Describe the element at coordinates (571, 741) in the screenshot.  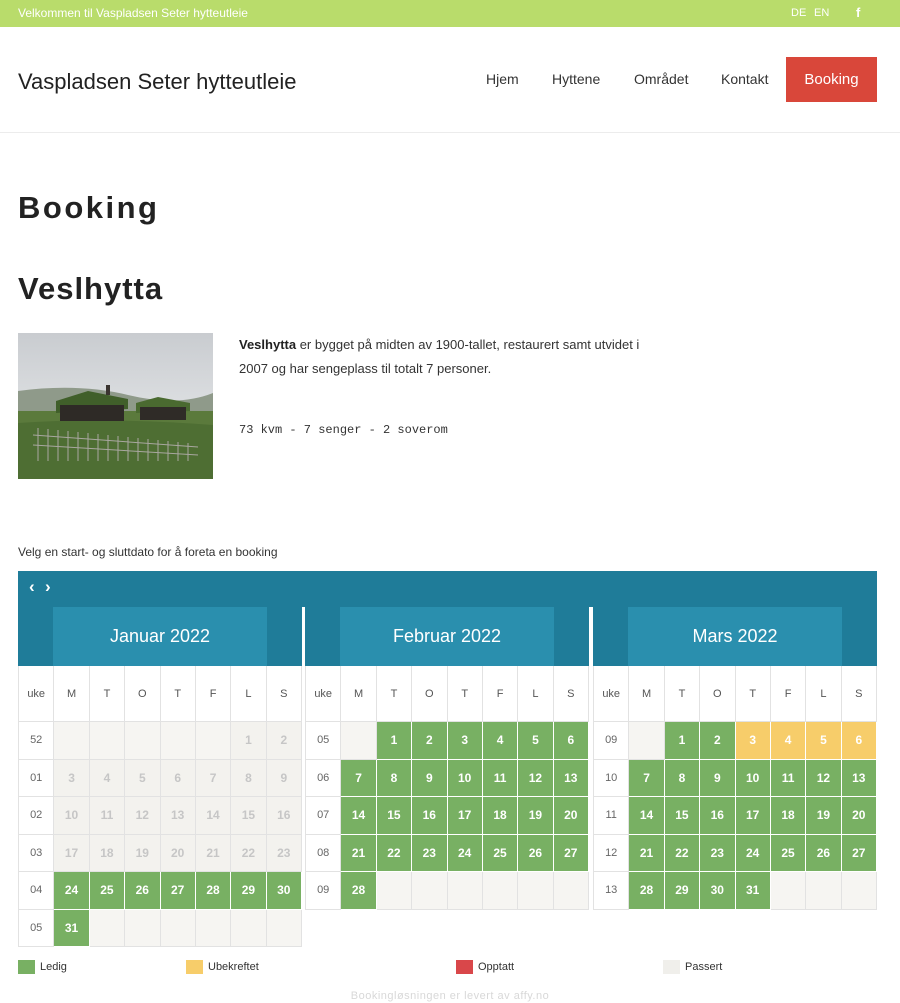
I see `day-cell-free: 6` at that location.